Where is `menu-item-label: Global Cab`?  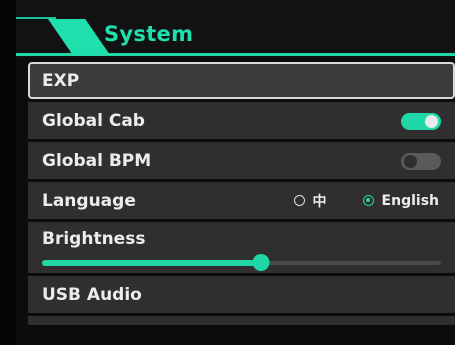 menu-item-label: Global Cab is located at coordinates (93, 120).